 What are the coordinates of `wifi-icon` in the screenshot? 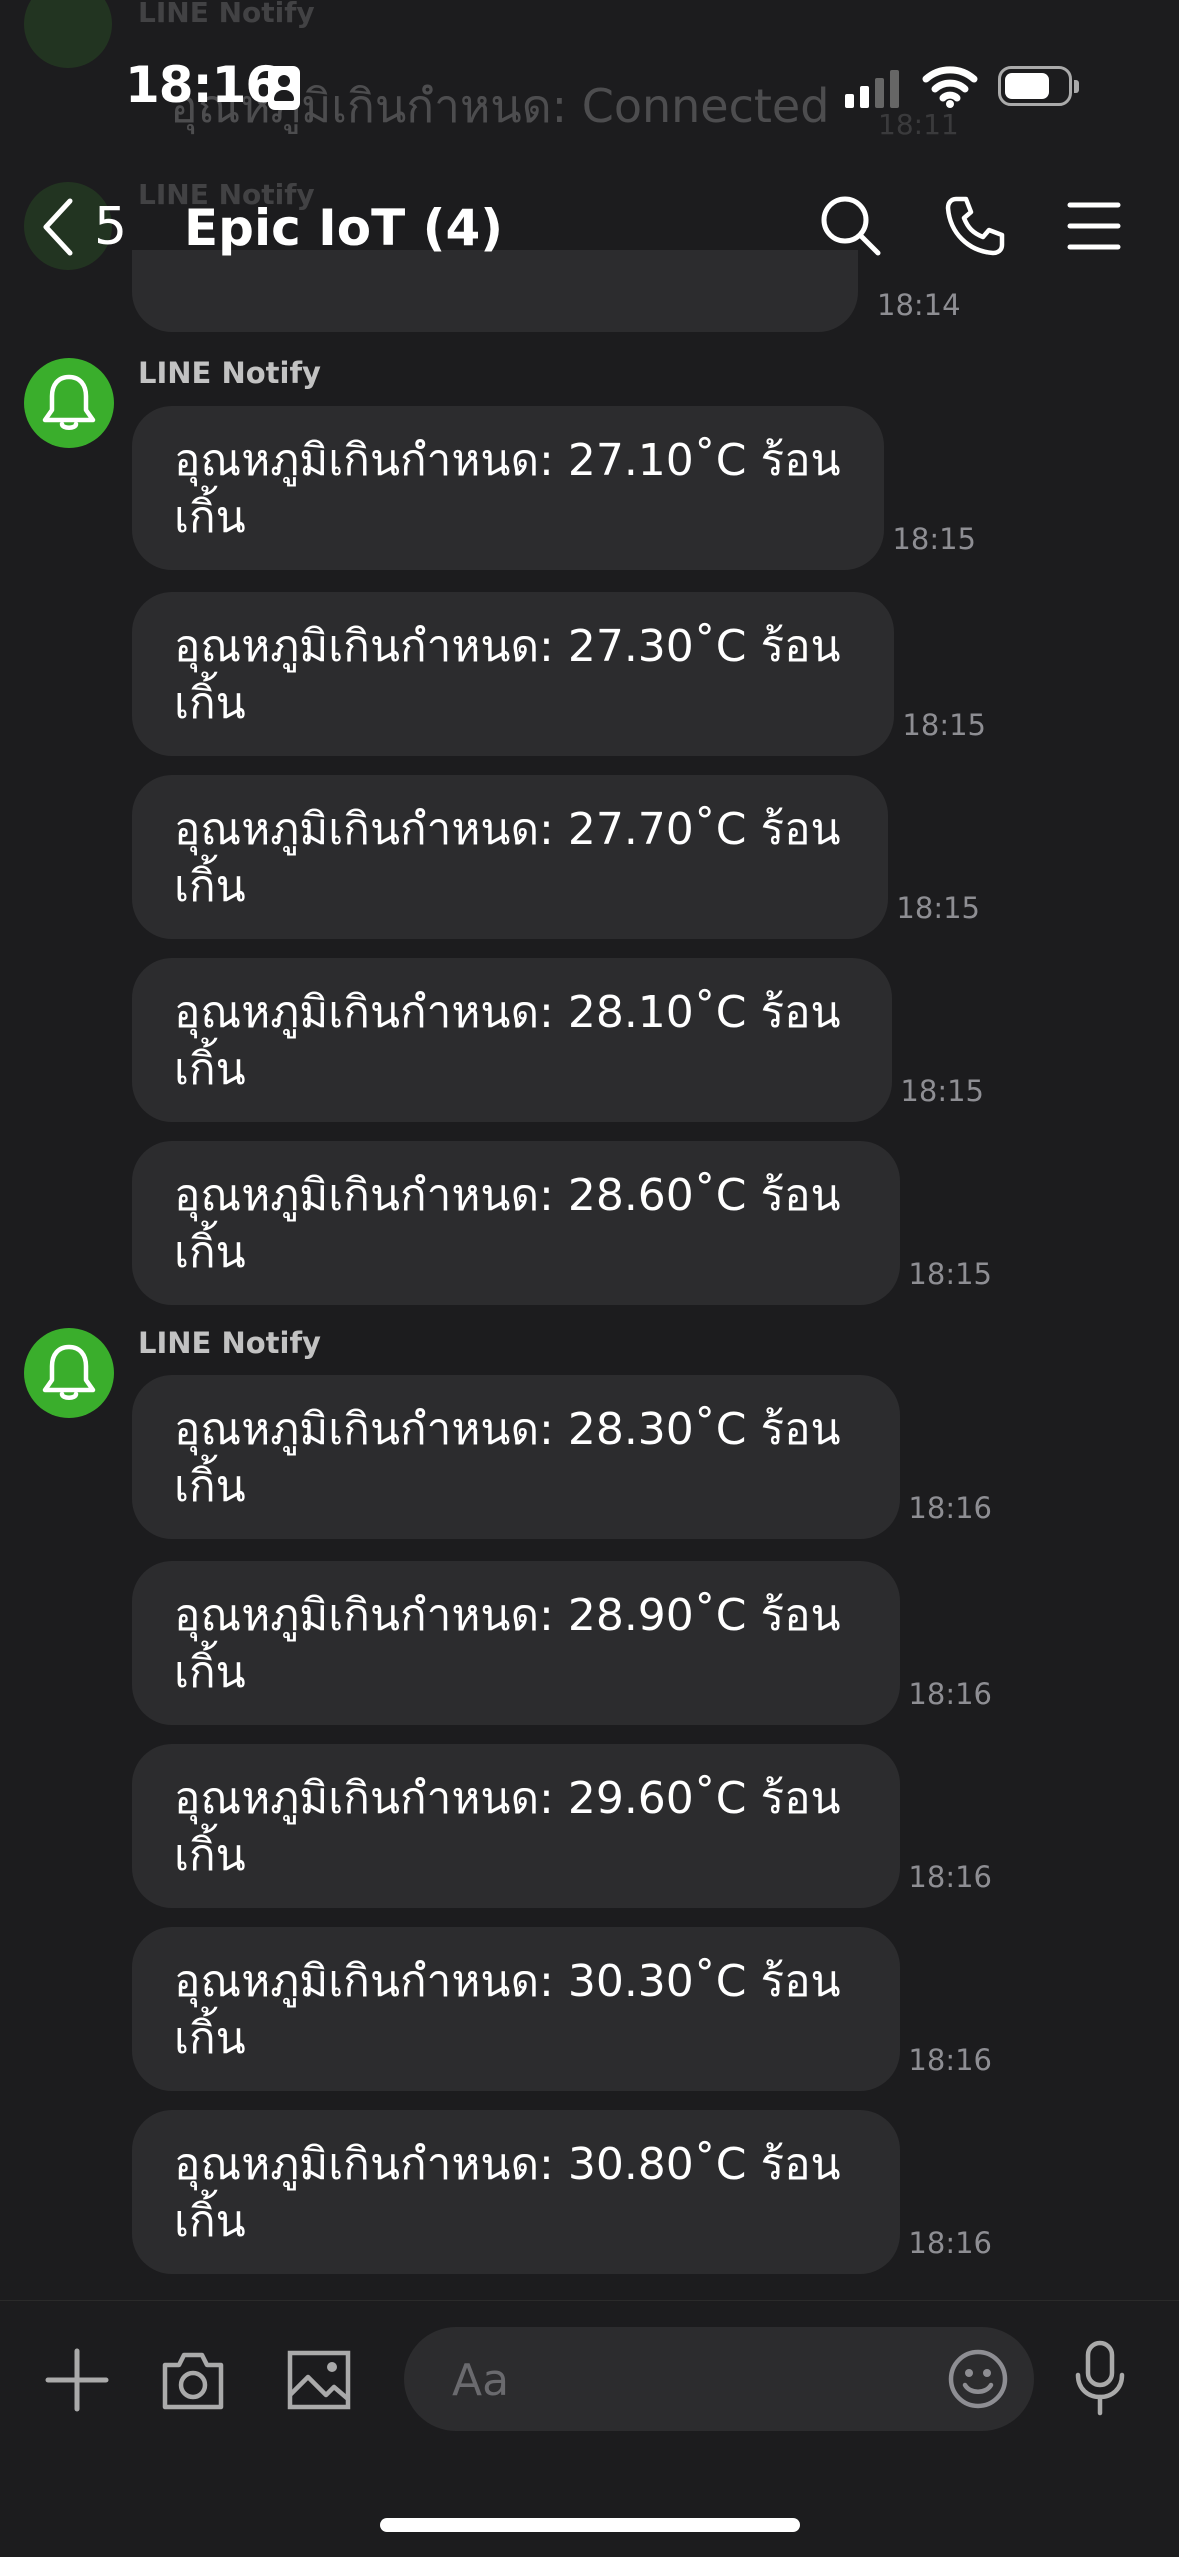 It's located at (950, 87).